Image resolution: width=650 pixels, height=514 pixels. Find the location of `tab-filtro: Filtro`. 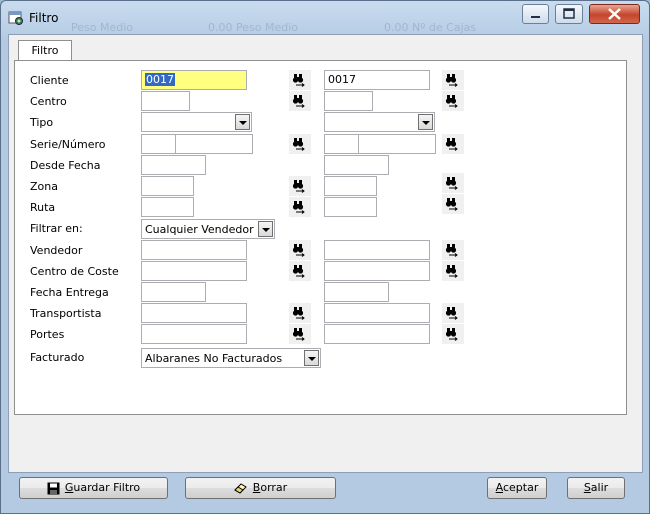

tab-filtro: Filtro is located at coordinates (45, 50).